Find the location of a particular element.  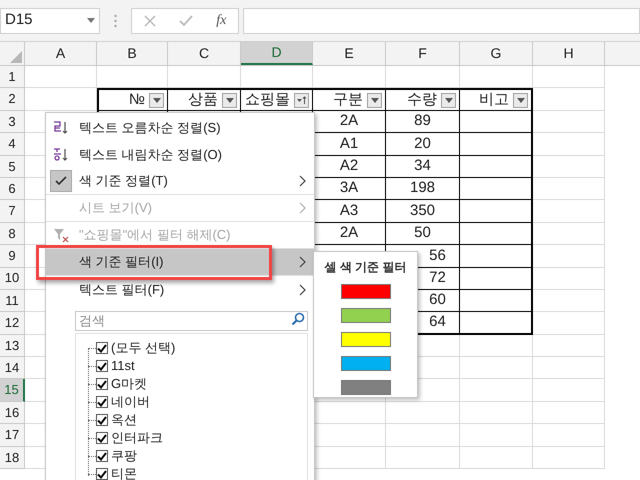

column-title: 수량 is located at coordinates (422, 100).